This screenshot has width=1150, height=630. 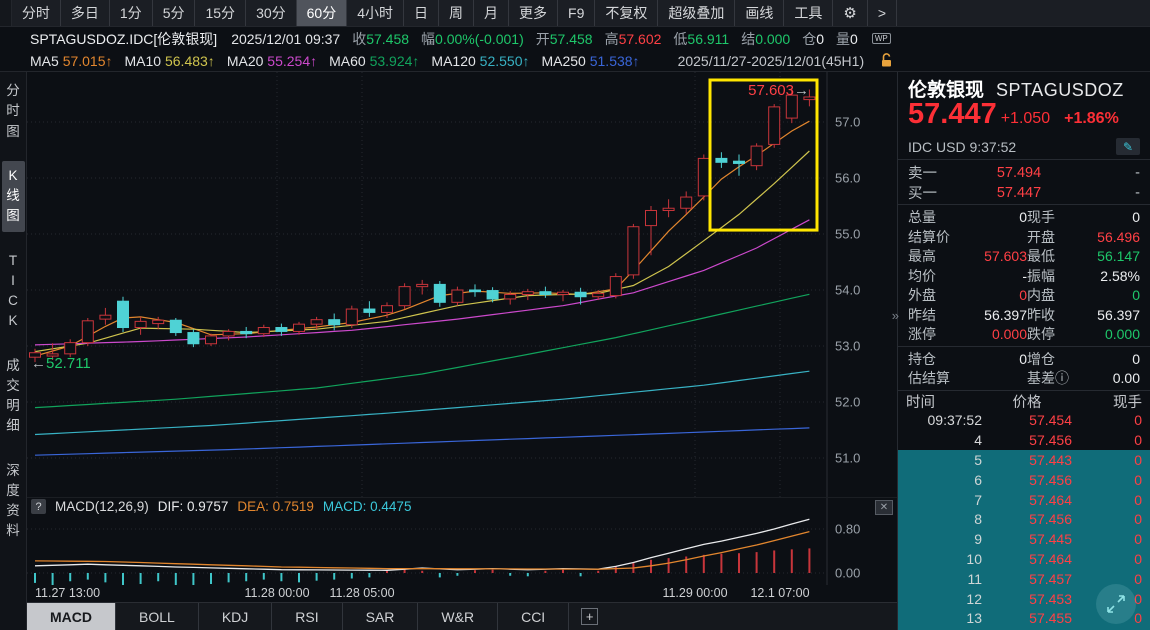 What do you see at coordinates (1116, 604) in the screenshot?
I see `expand-icon` at bounding box center [1116, 604].